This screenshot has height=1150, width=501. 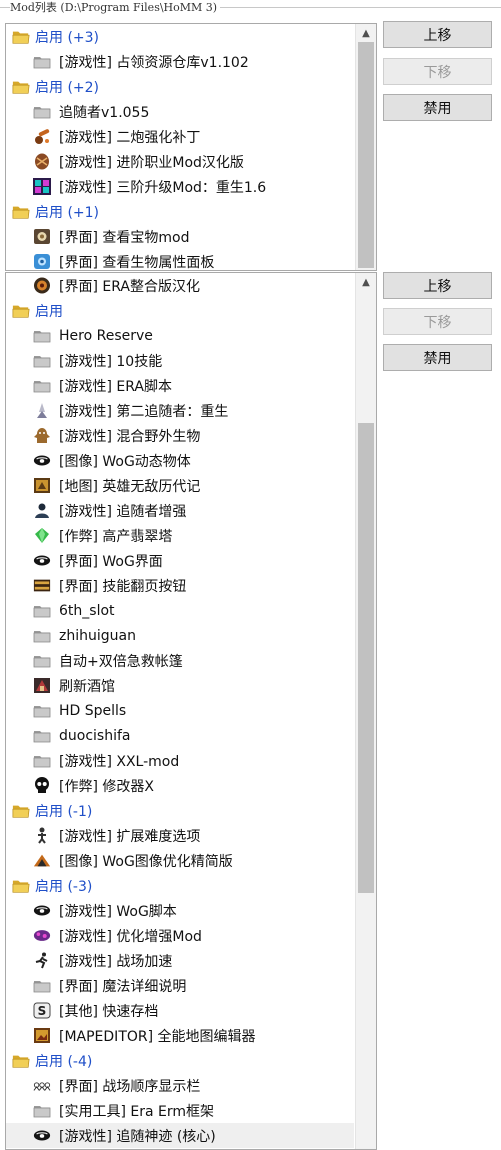 I want to click on list-item: [图像] WoG动态物体, so click(x=180, y=460).